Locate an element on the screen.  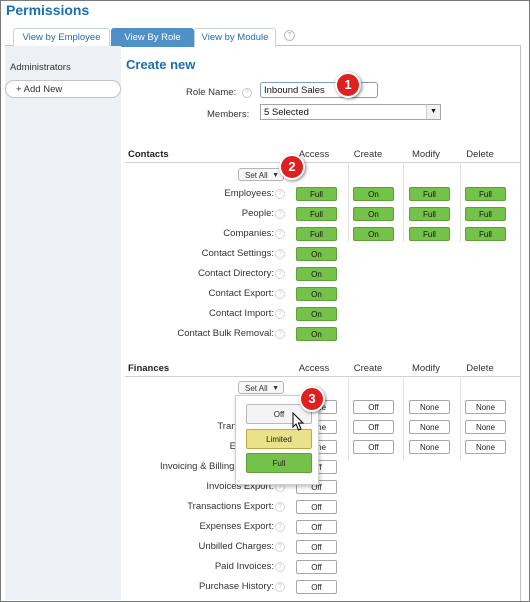
chevron-down-icon: ▼ is located at coordinates (433, 112).